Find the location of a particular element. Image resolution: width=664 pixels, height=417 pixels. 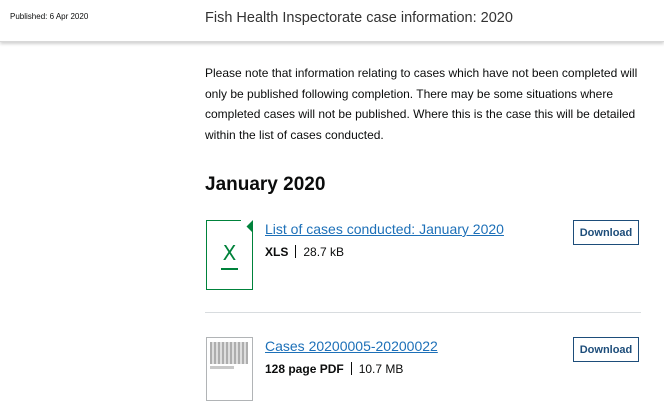

file-size: 28.7 kB is located at coordinates (324, 252).